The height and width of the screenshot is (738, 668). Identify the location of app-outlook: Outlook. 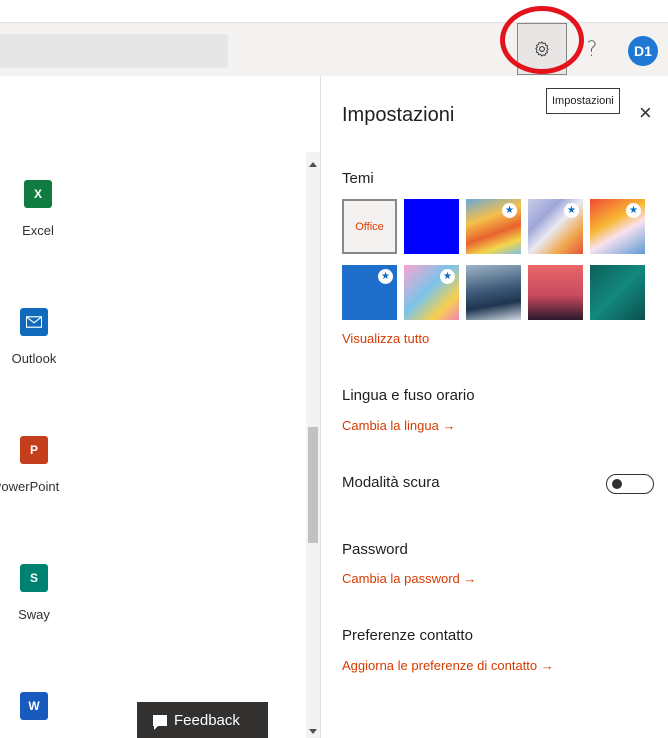
(39, 337).